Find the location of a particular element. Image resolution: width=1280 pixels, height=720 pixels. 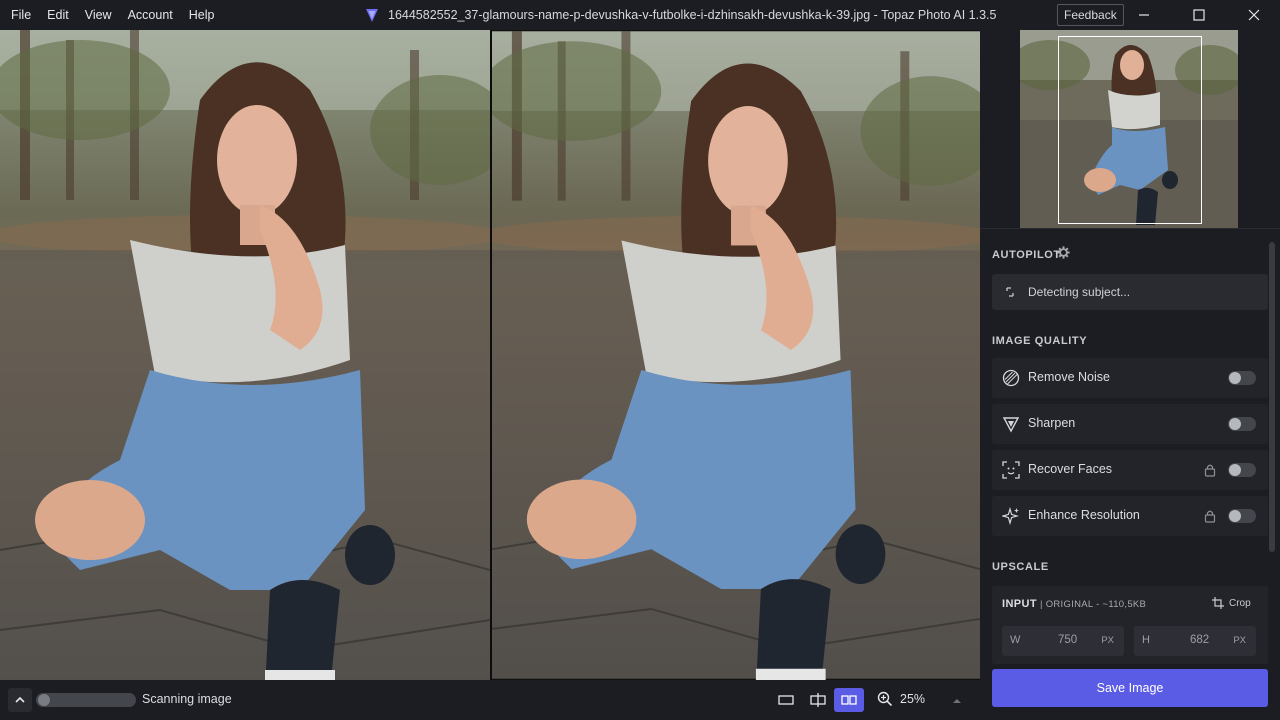

menu-help: Help is located at coordinates (202, 15).